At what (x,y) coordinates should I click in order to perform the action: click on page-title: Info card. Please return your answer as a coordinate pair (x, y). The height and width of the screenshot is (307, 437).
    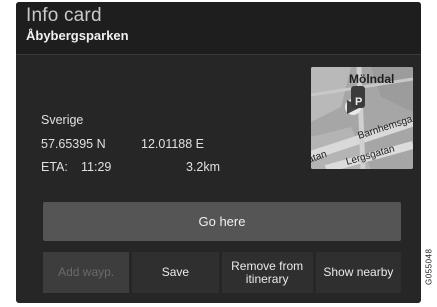
    Looking at the image, I should click on (64, 15).